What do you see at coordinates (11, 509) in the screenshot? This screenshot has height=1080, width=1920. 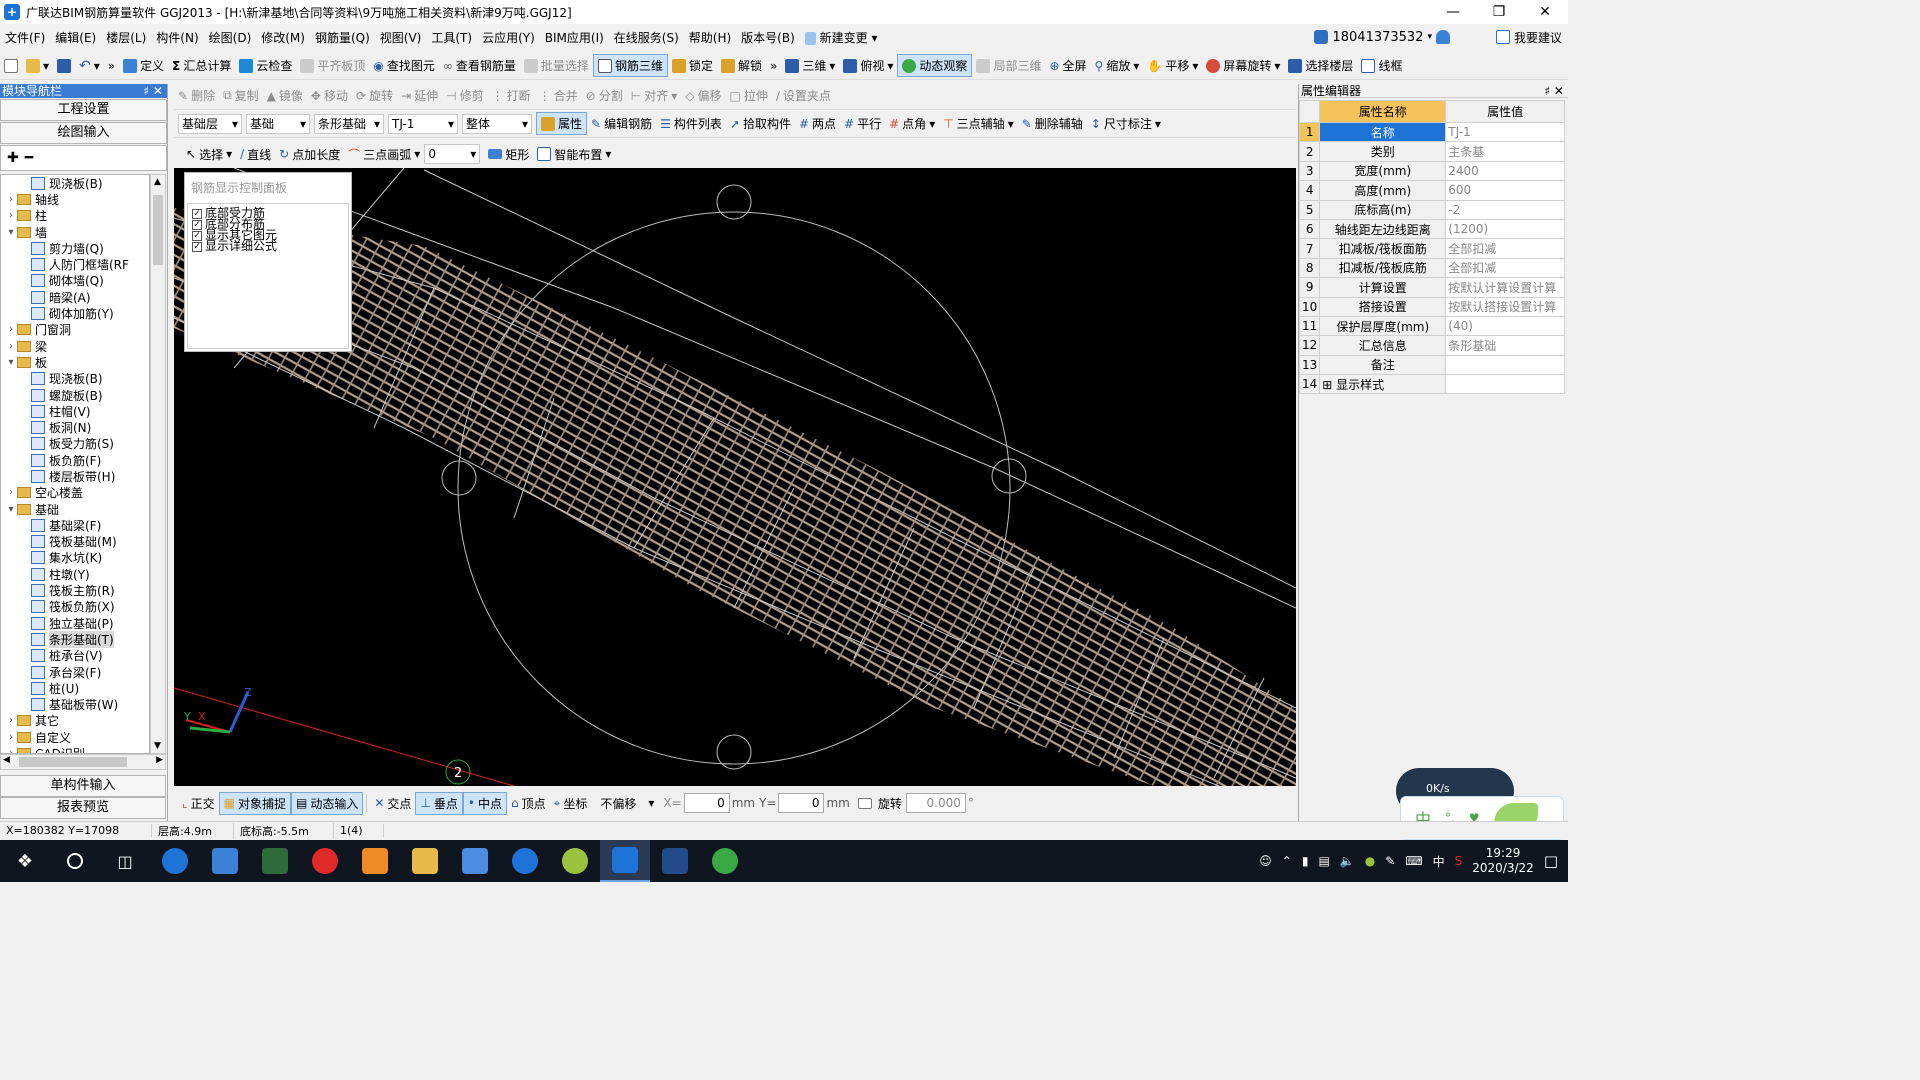 I see `collapse-icon: ▾` at bounding box center [11, 509].